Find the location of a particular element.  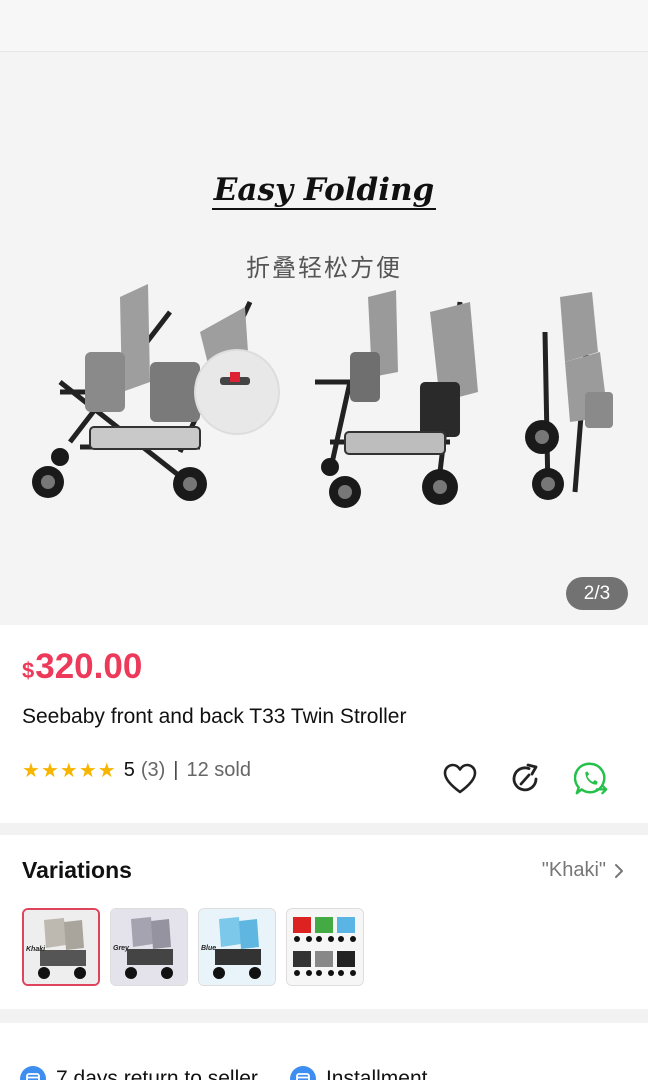

variations-header: Variations "Khaki" is located at coordinates (324, 870).